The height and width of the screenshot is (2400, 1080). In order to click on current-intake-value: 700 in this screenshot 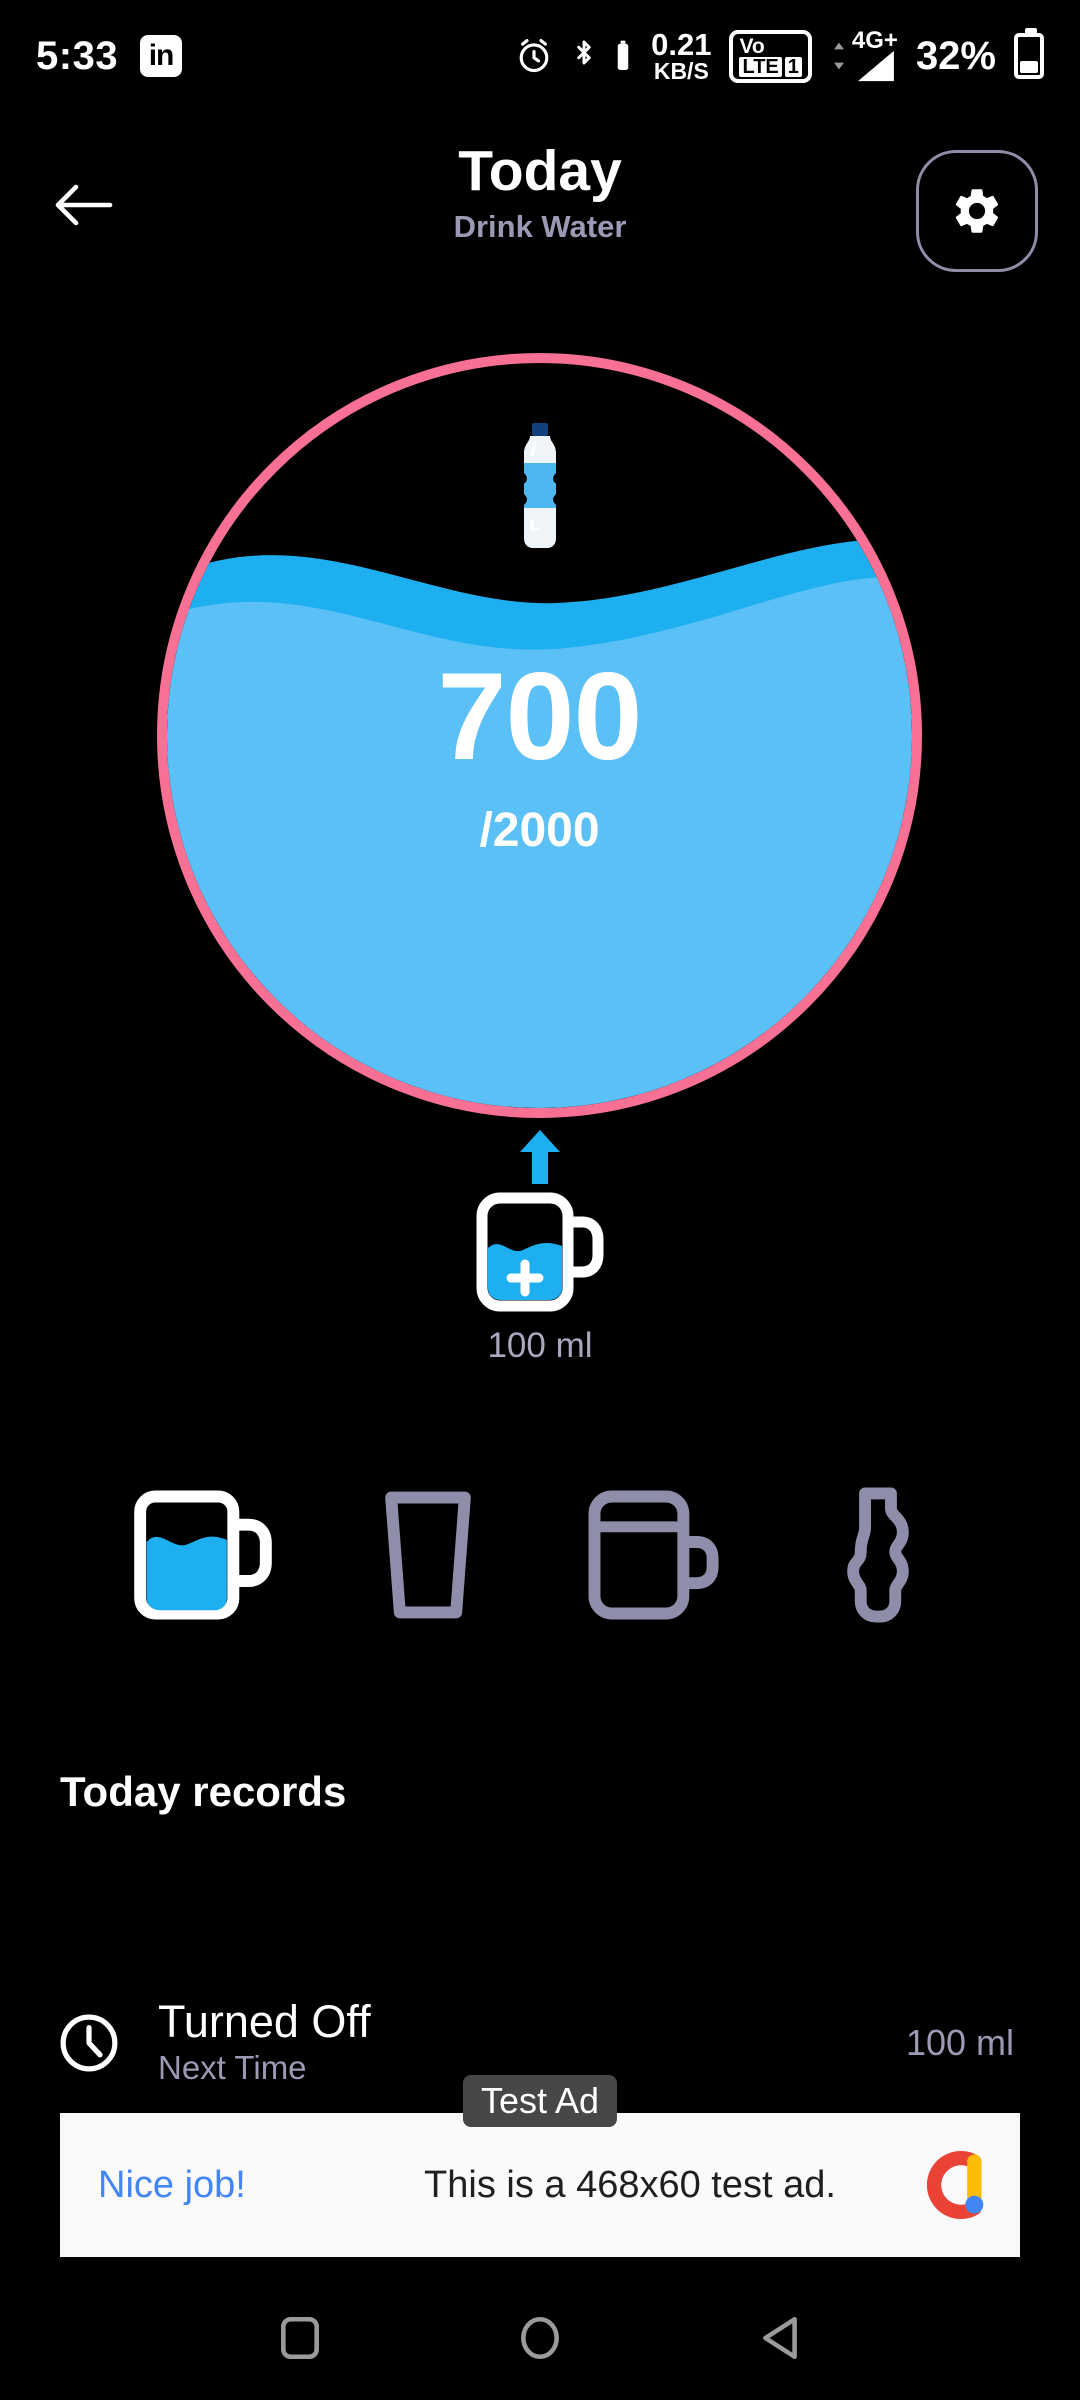, I will do `click(540, 717)`.